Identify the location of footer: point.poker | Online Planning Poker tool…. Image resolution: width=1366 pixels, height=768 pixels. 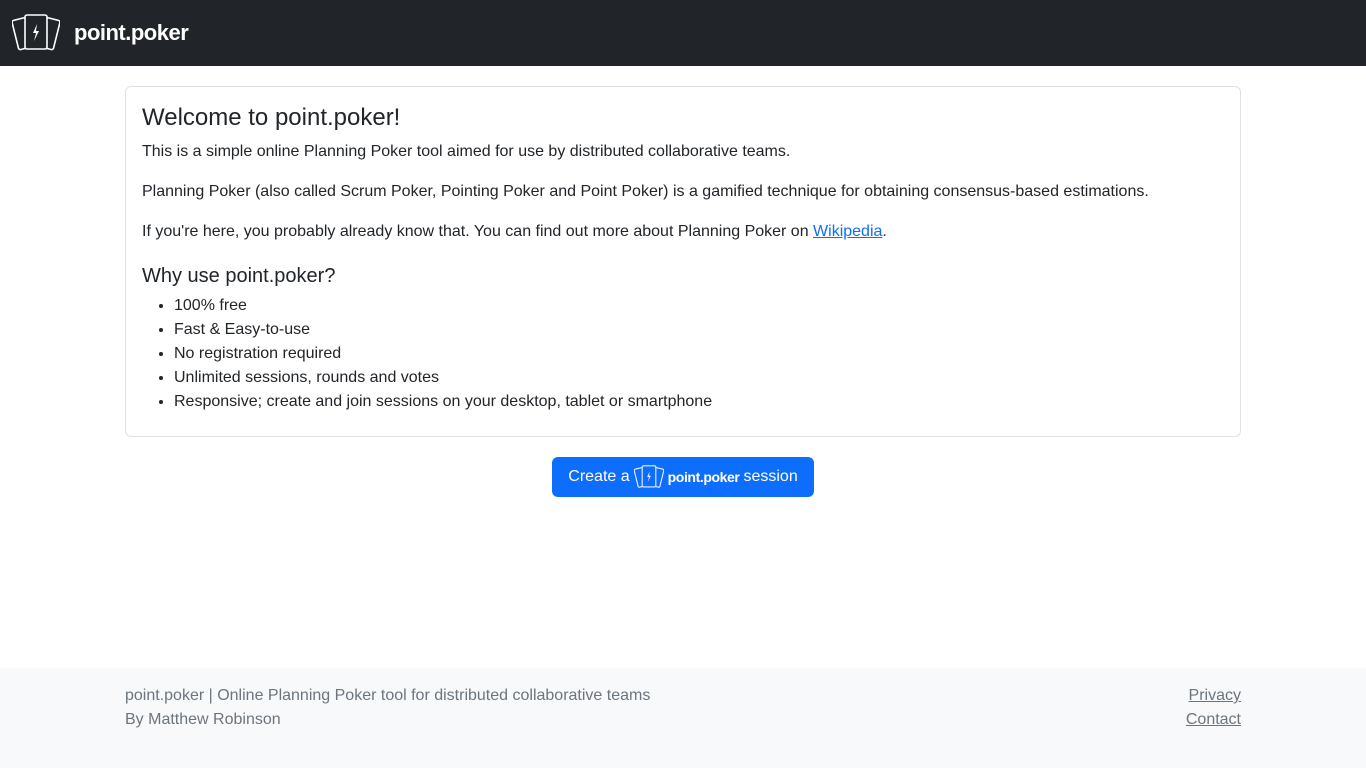
(683, 718).